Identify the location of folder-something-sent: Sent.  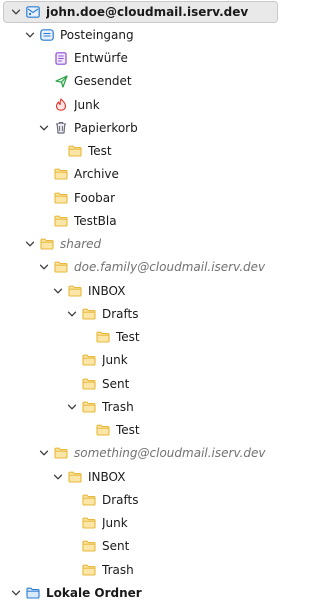
(140, 546).